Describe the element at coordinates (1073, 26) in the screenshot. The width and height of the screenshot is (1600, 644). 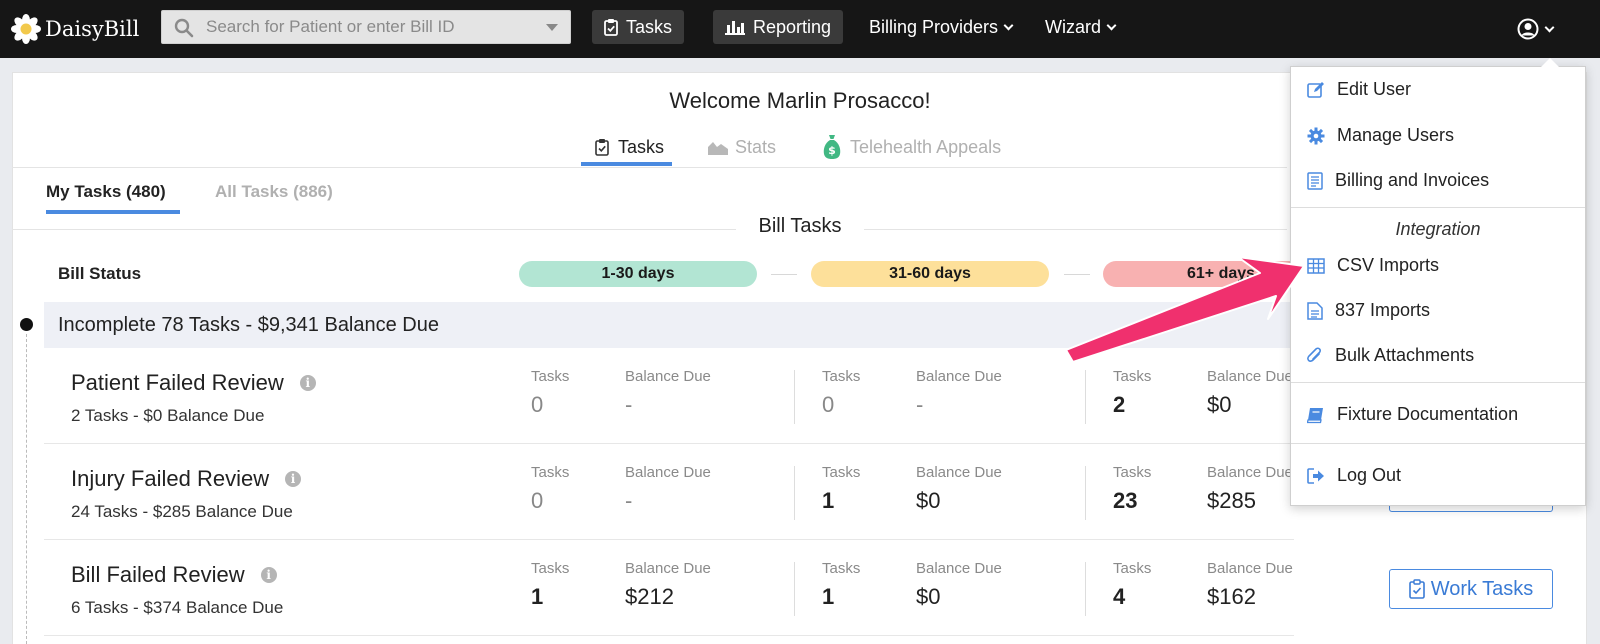
I see `wizard-label: Wizard` at that location.